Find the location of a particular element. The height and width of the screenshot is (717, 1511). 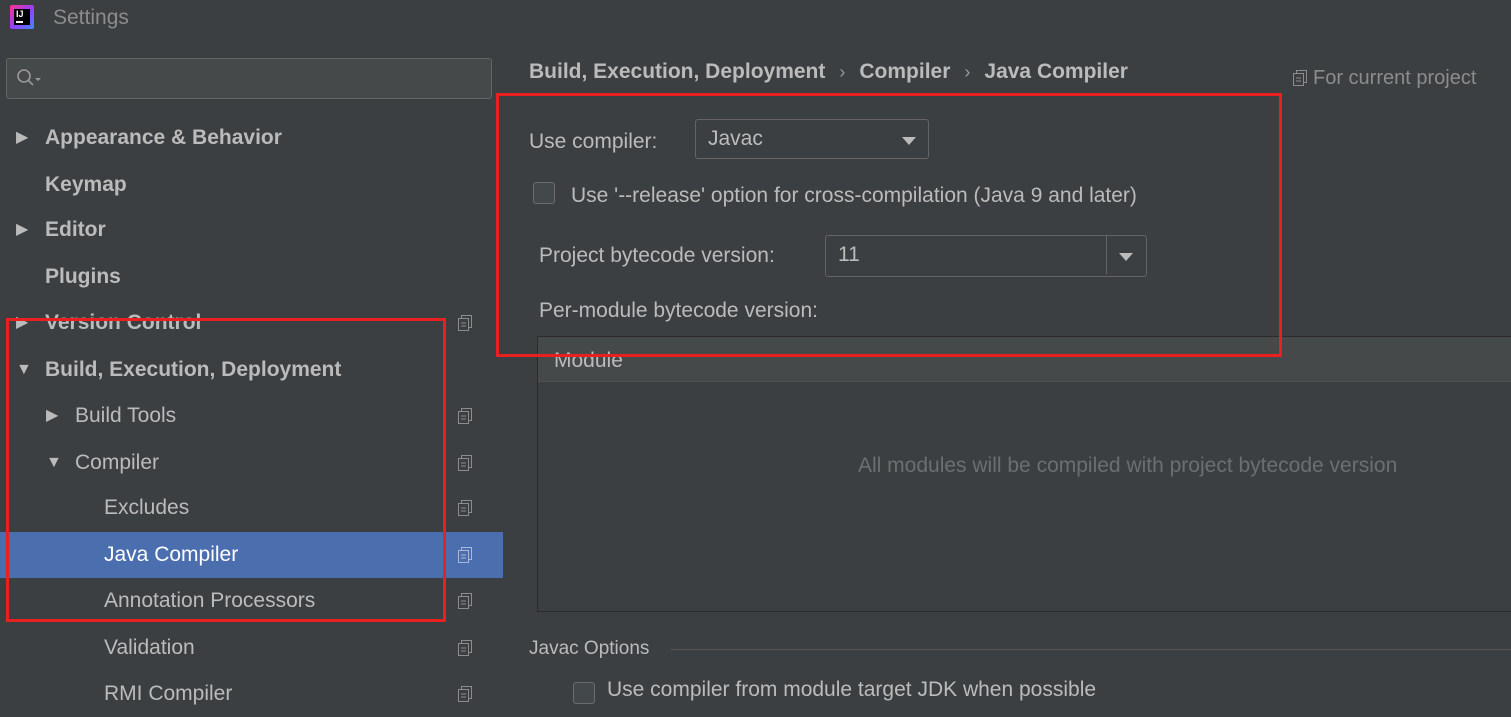

breadcrumb-item: Java Compiler is located at coordinates (1056, 71).